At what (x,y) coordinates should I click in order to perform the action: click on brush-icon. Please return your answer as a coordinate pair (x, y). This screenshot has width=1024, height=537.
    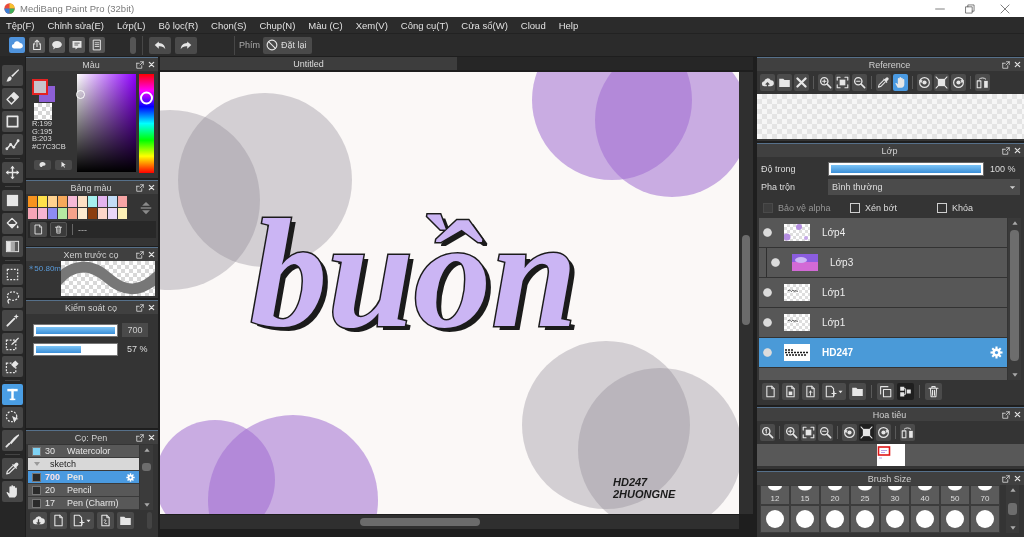
    Looking at the image, I should click on (12, 75).